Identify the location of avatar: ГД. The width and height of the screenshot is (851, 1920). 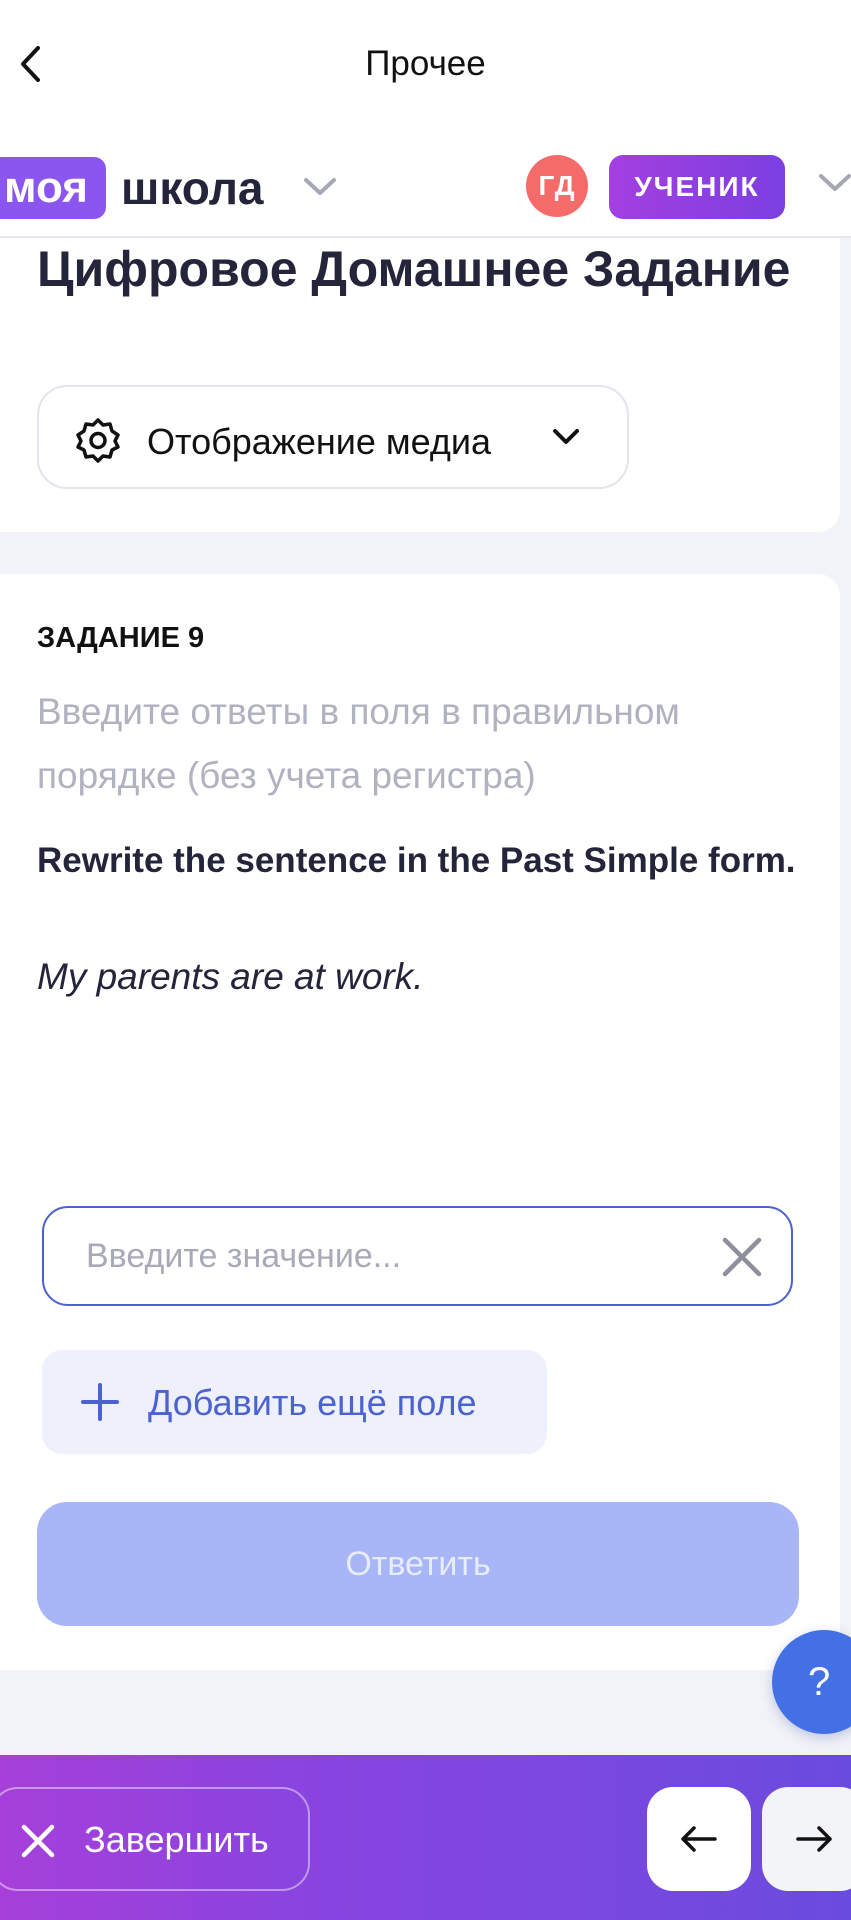
(557, 186).